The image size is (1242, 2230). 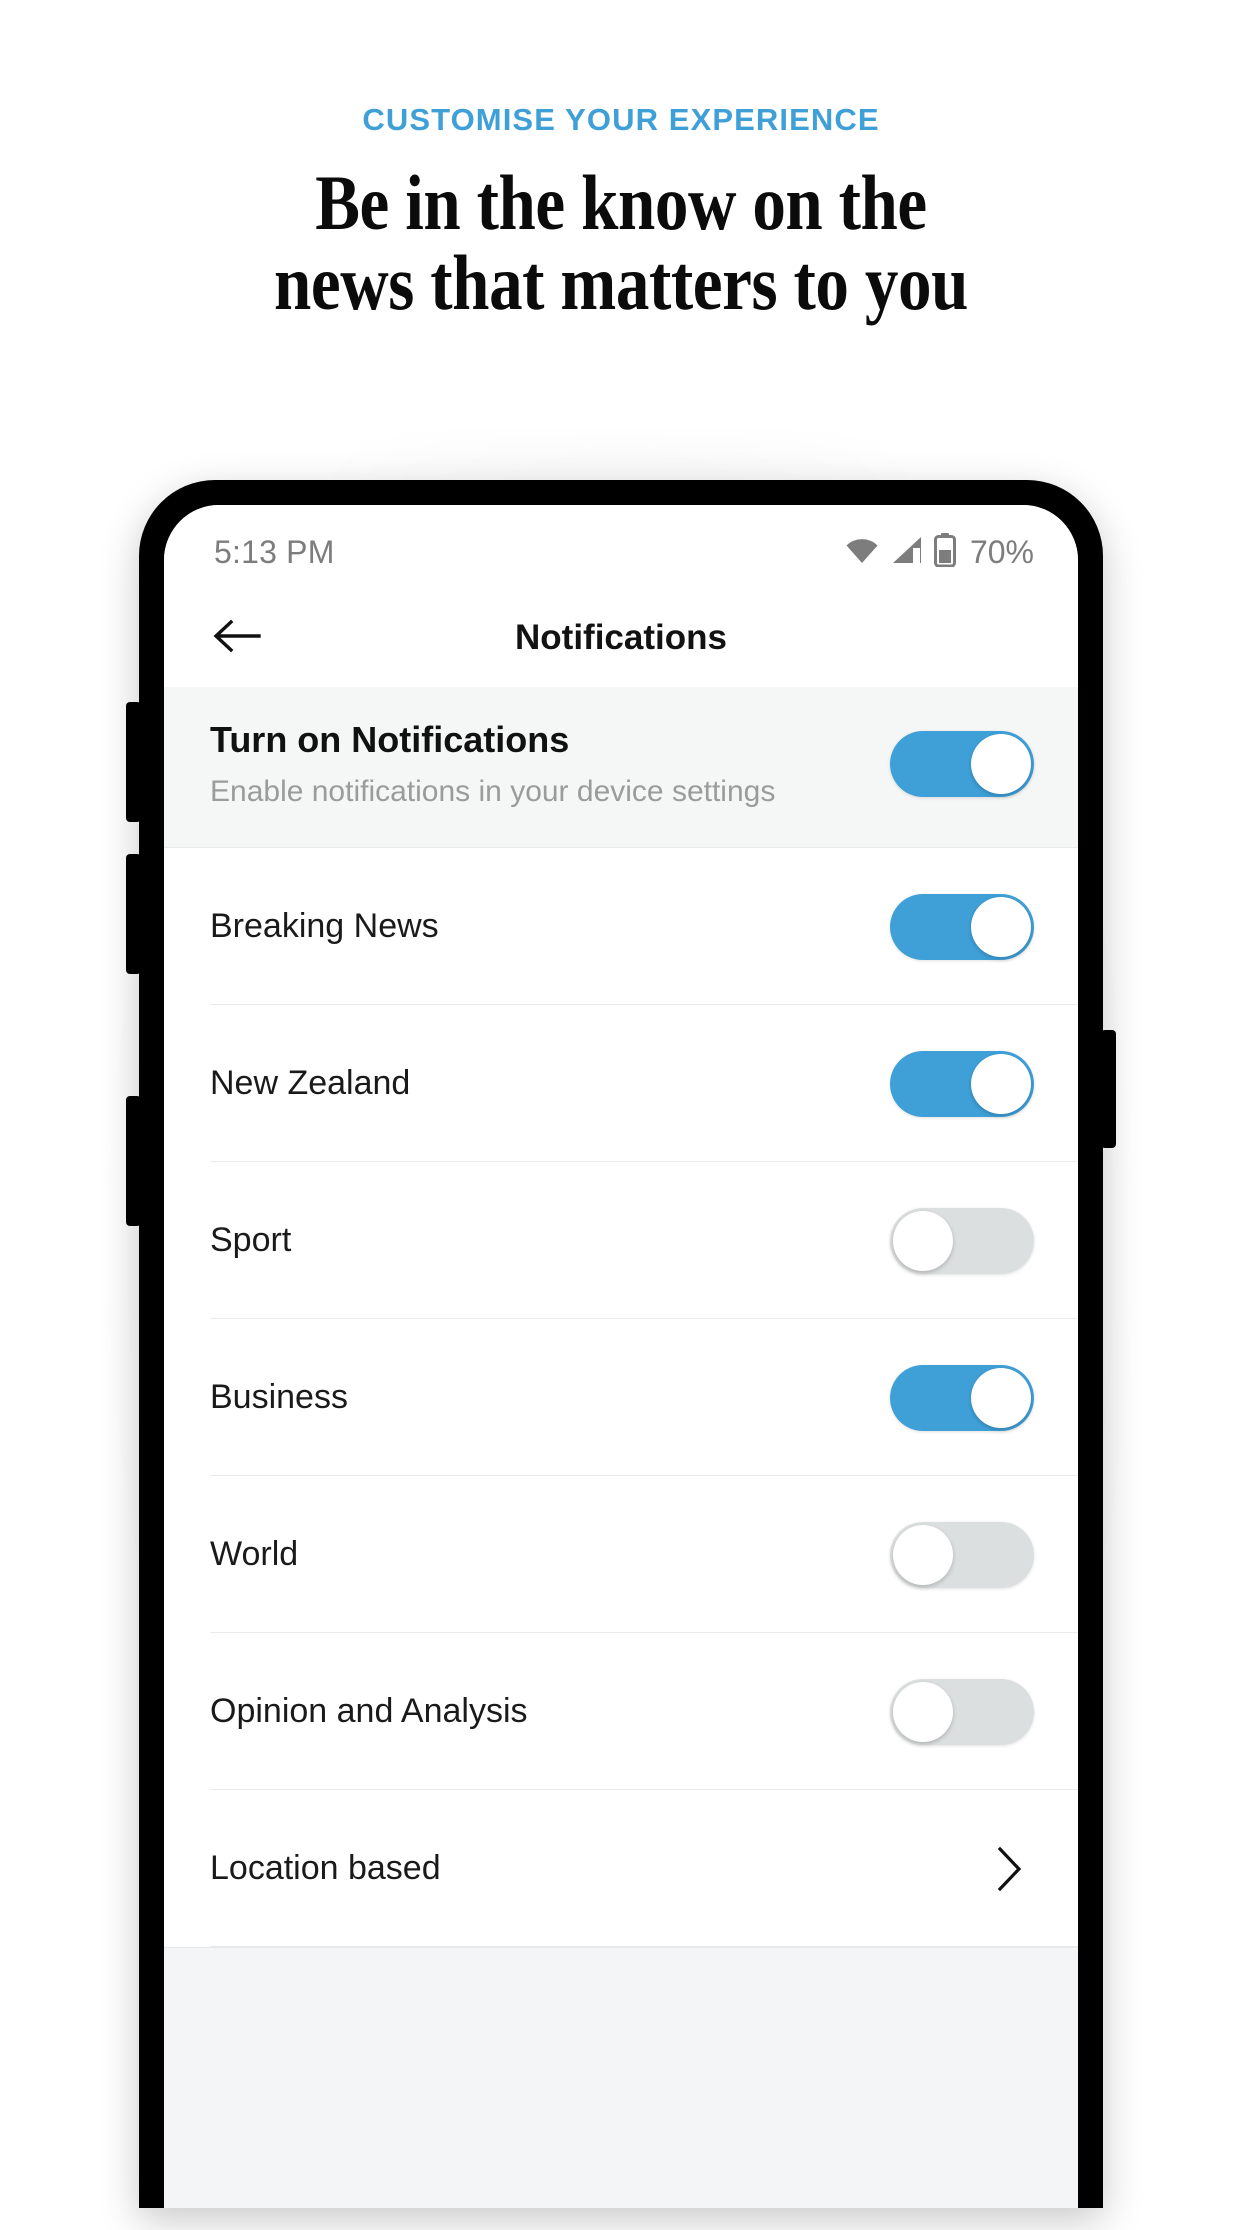 I want to click on app-bar-title: Notifications, so click(x=621, y=637).